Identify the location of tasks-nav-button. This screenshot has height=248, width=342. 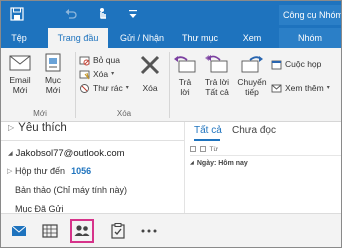
(118, 231).